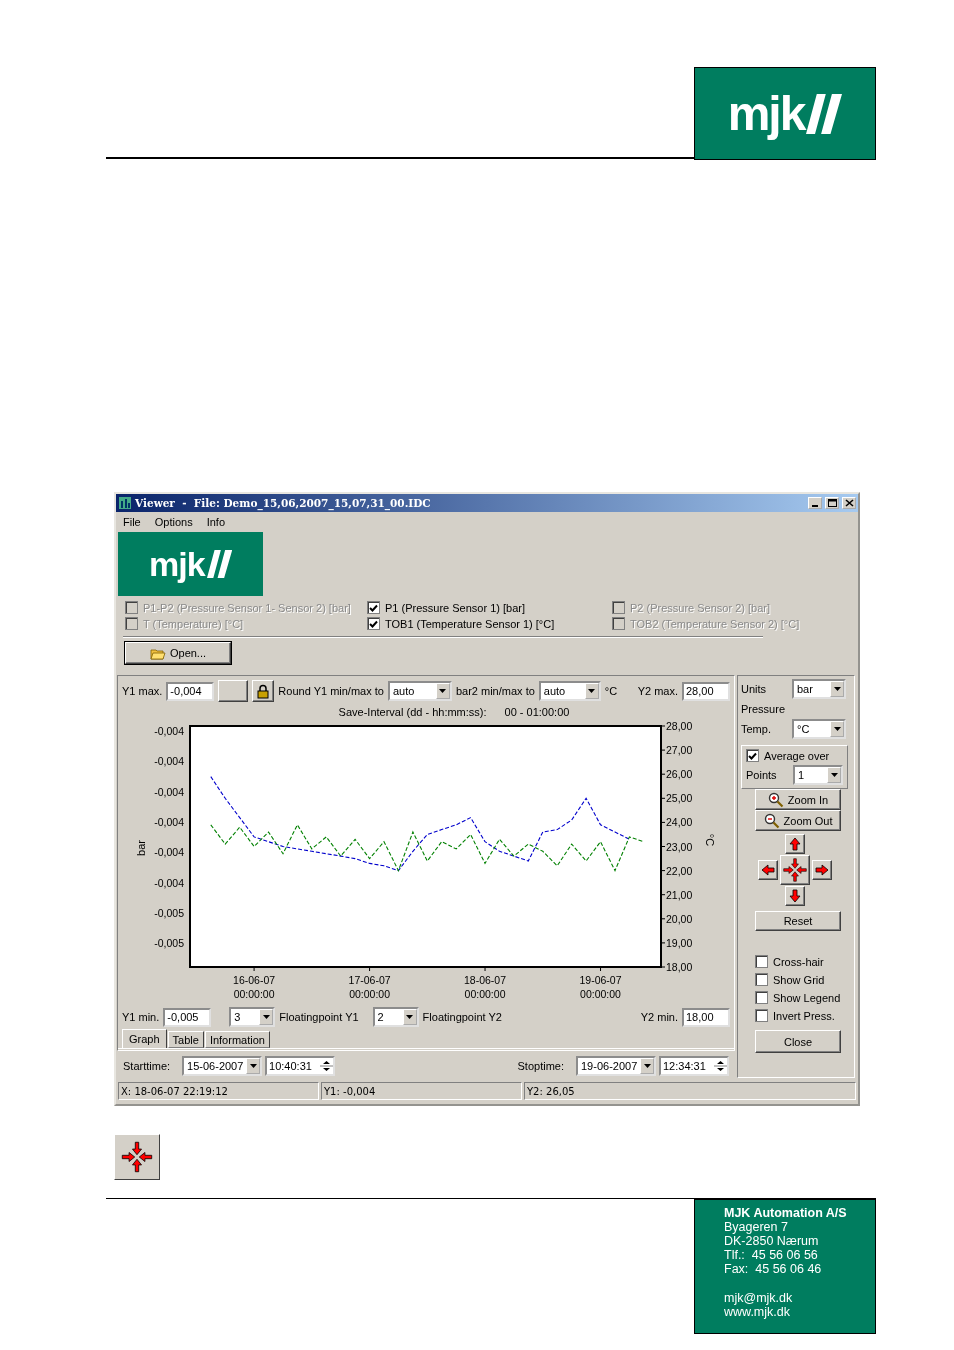 This screenshot has width=954, height=1350. Describe the element at coordinates (300, 1066) in the screenshot. I see `time-field: 10:40:31` at that location.